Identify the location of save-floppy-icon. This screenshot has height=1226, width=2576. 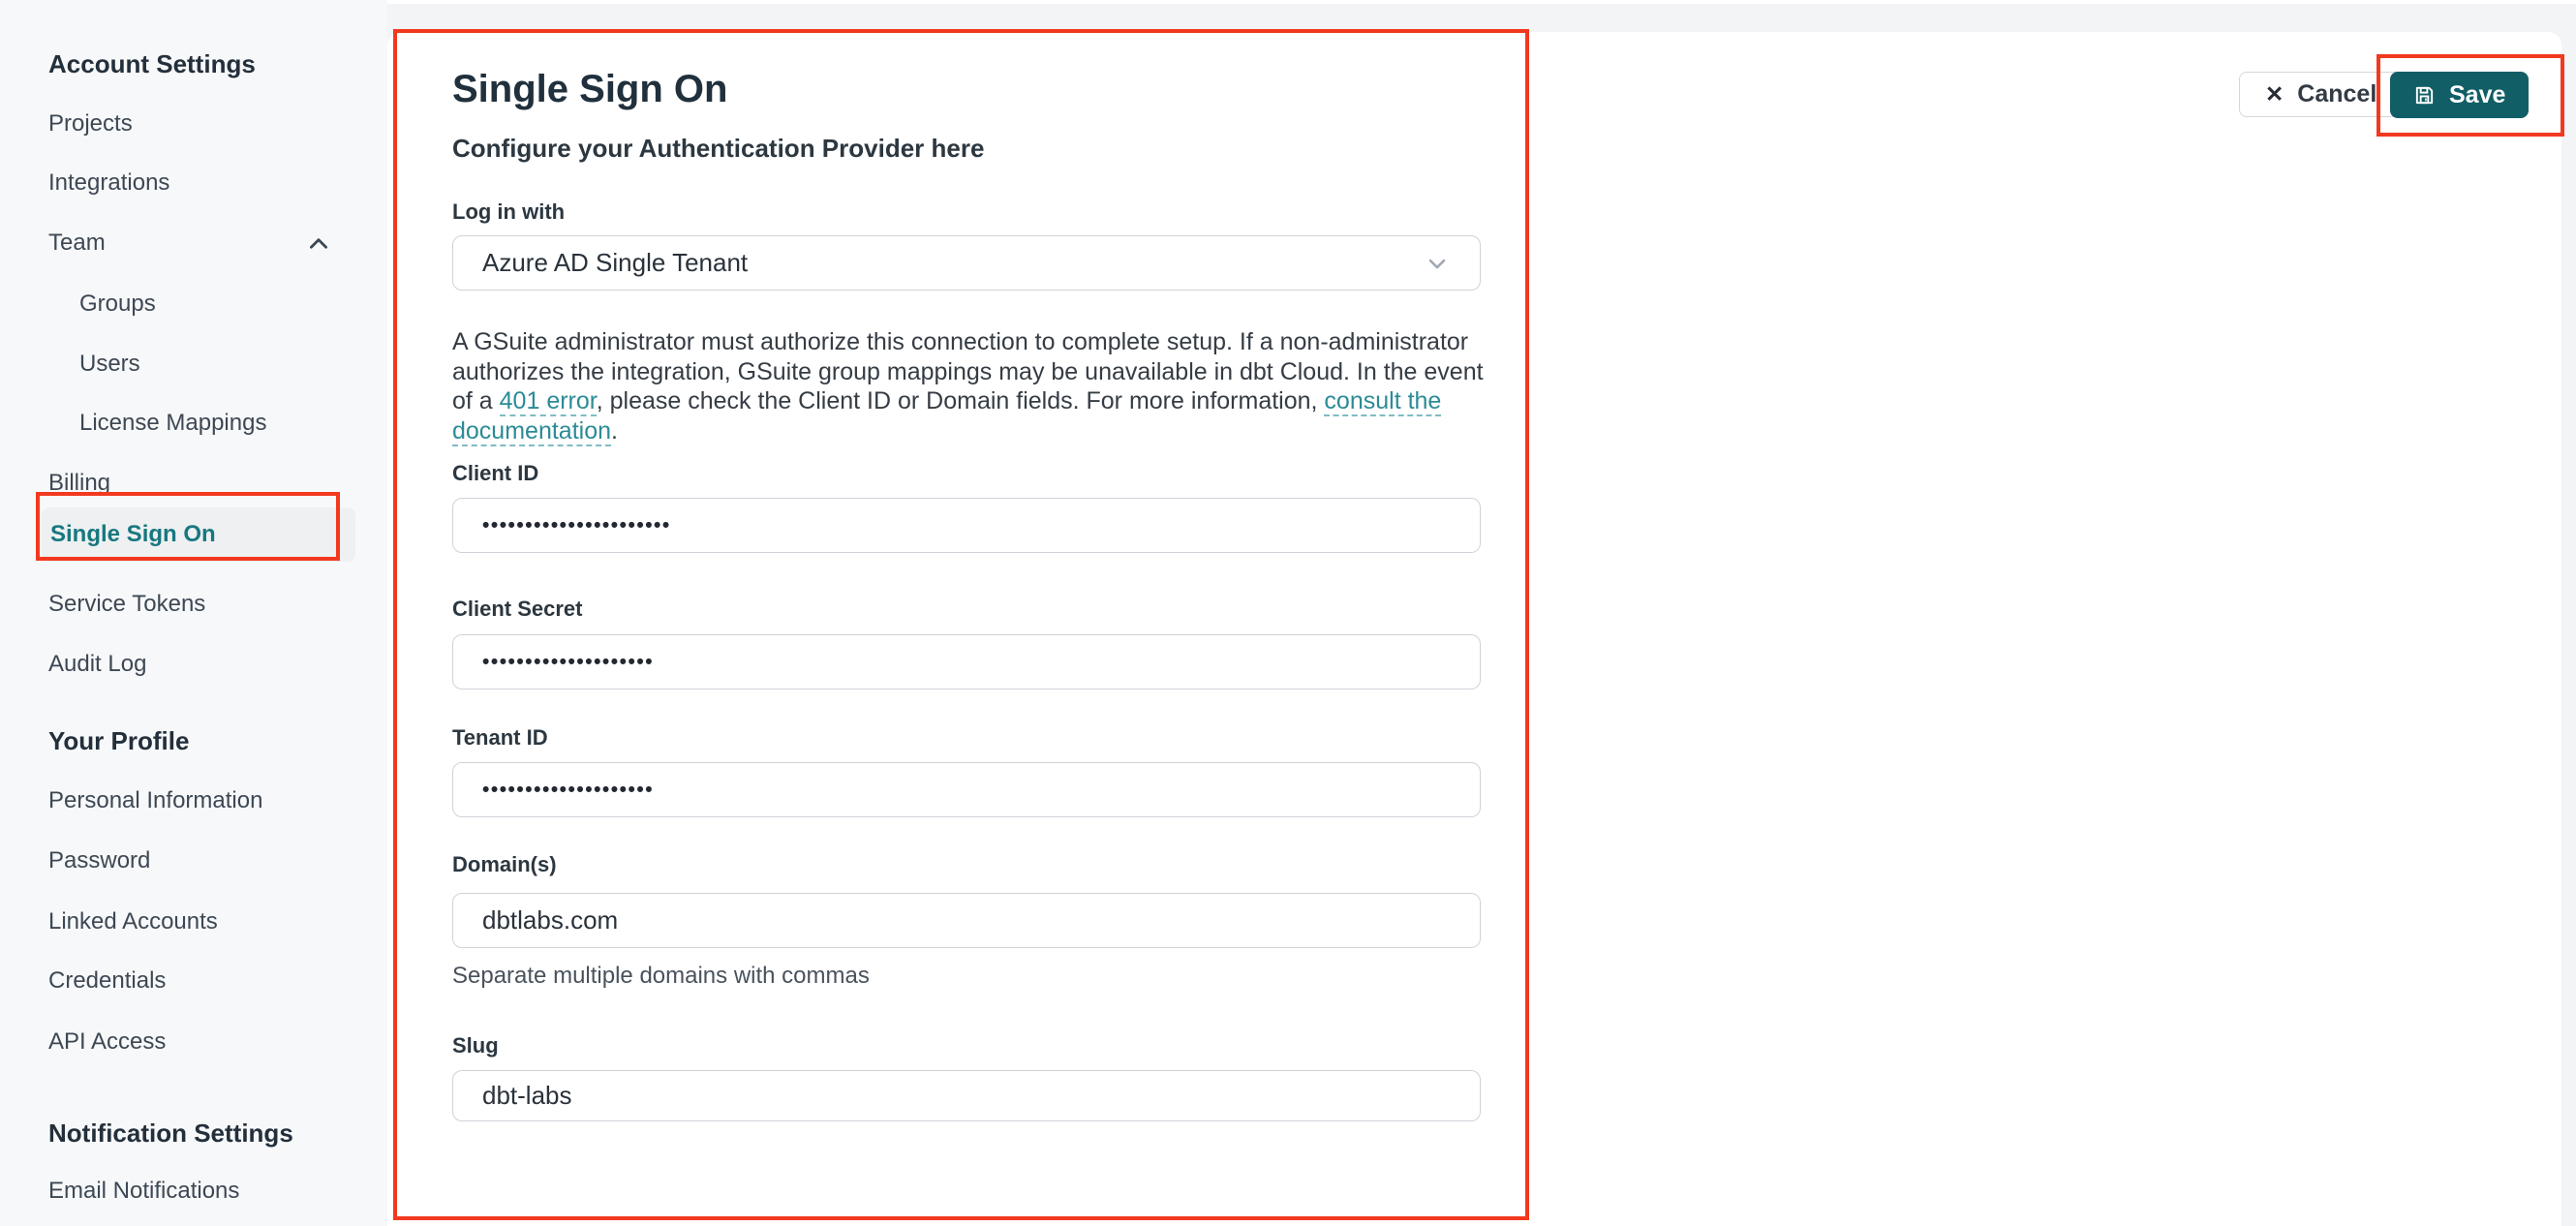
(2424, 95).